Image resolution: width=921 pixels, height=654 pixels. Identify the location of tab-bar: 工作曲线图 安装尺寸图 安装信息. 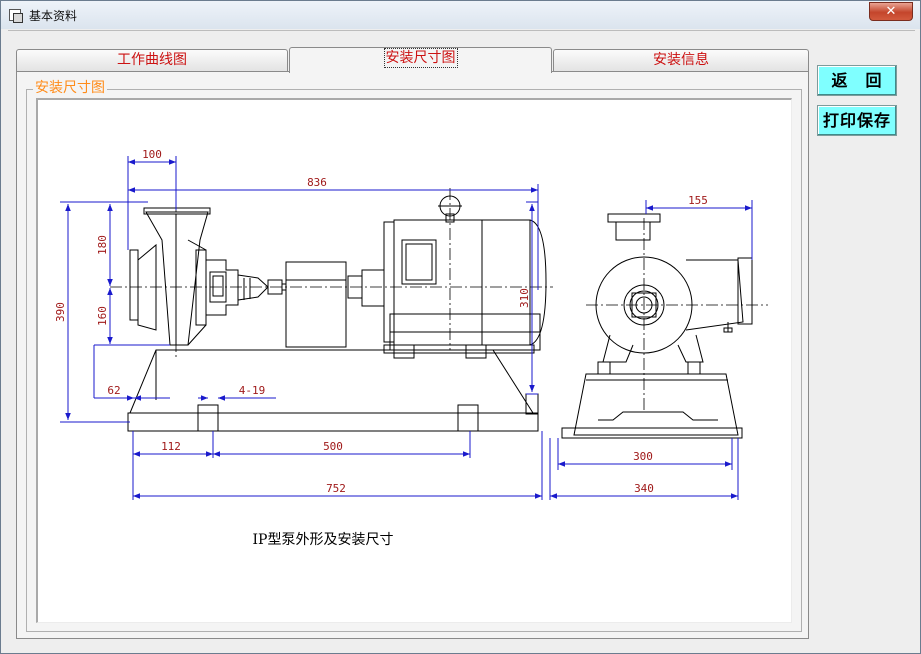
(412, 60).